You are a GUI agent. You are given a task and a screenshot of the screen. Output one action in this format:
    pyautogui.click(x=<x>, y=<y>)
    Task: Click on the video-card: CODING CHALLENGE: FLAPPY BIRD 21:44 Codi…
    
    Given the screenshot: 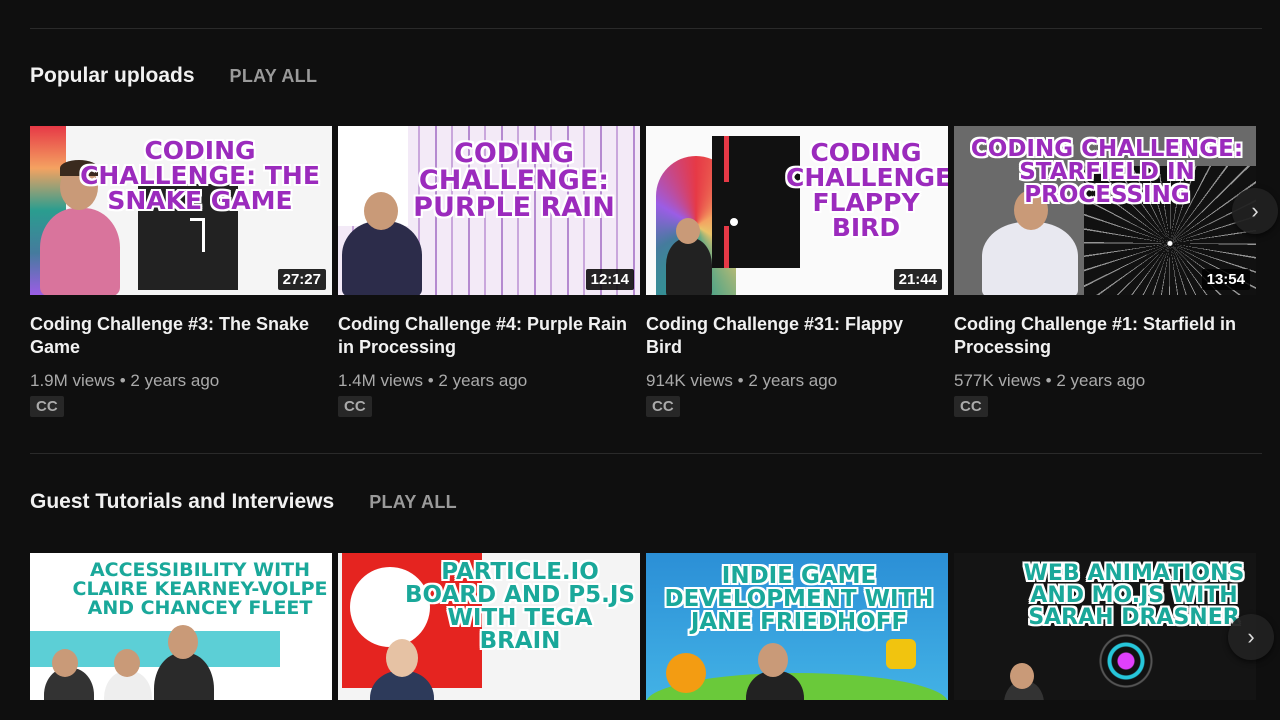 What is the action you would take?
    pyautogui.click(x=797, y=271)
    